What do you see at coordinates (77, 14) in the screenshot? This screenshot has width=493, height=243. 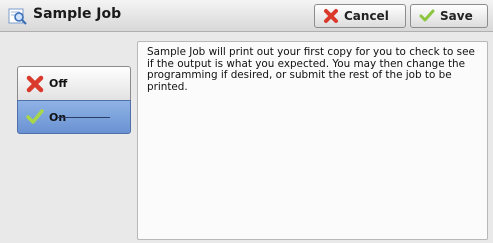 I see `page-title: Sample Job` at bounding box center [77, 14].